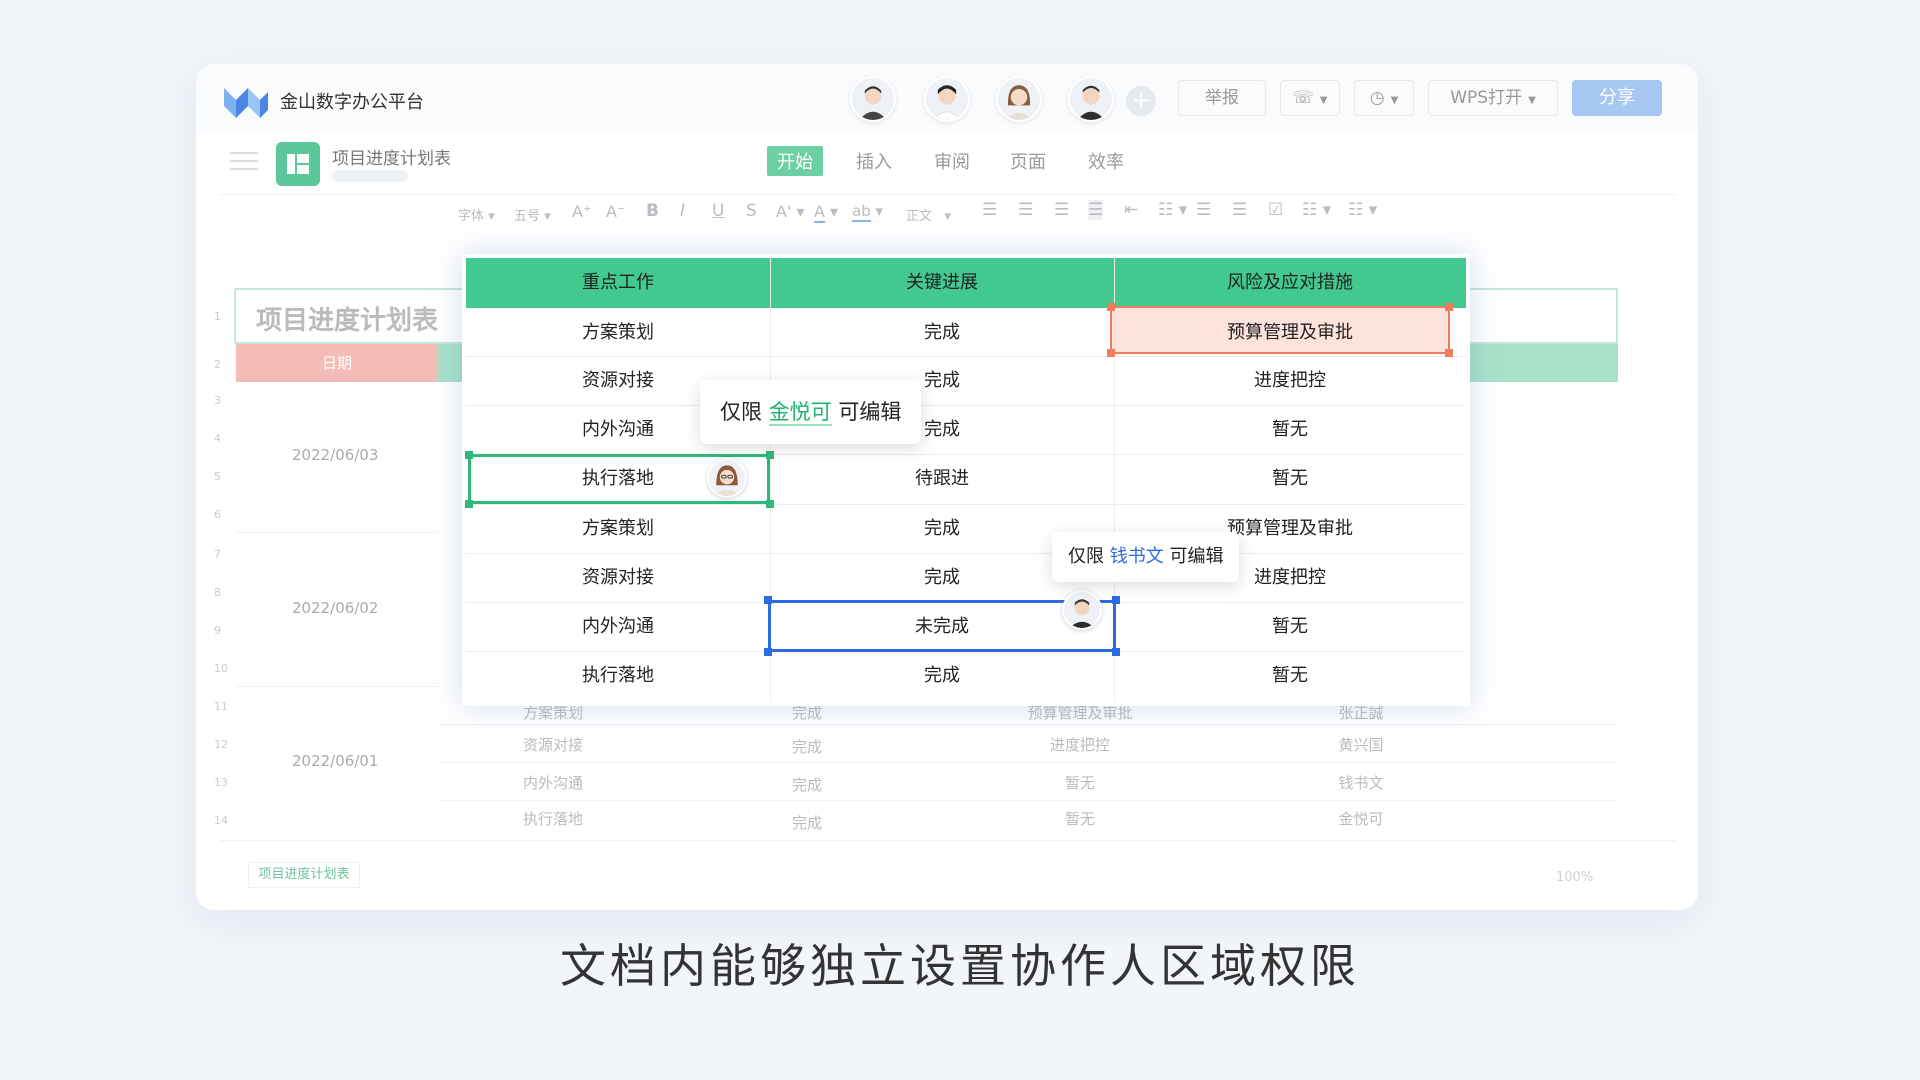  What do you see at coordinates (1136, 556) in the screenshot?
I see `editor-name: 钱书文` at bounding box center [1136, 556].